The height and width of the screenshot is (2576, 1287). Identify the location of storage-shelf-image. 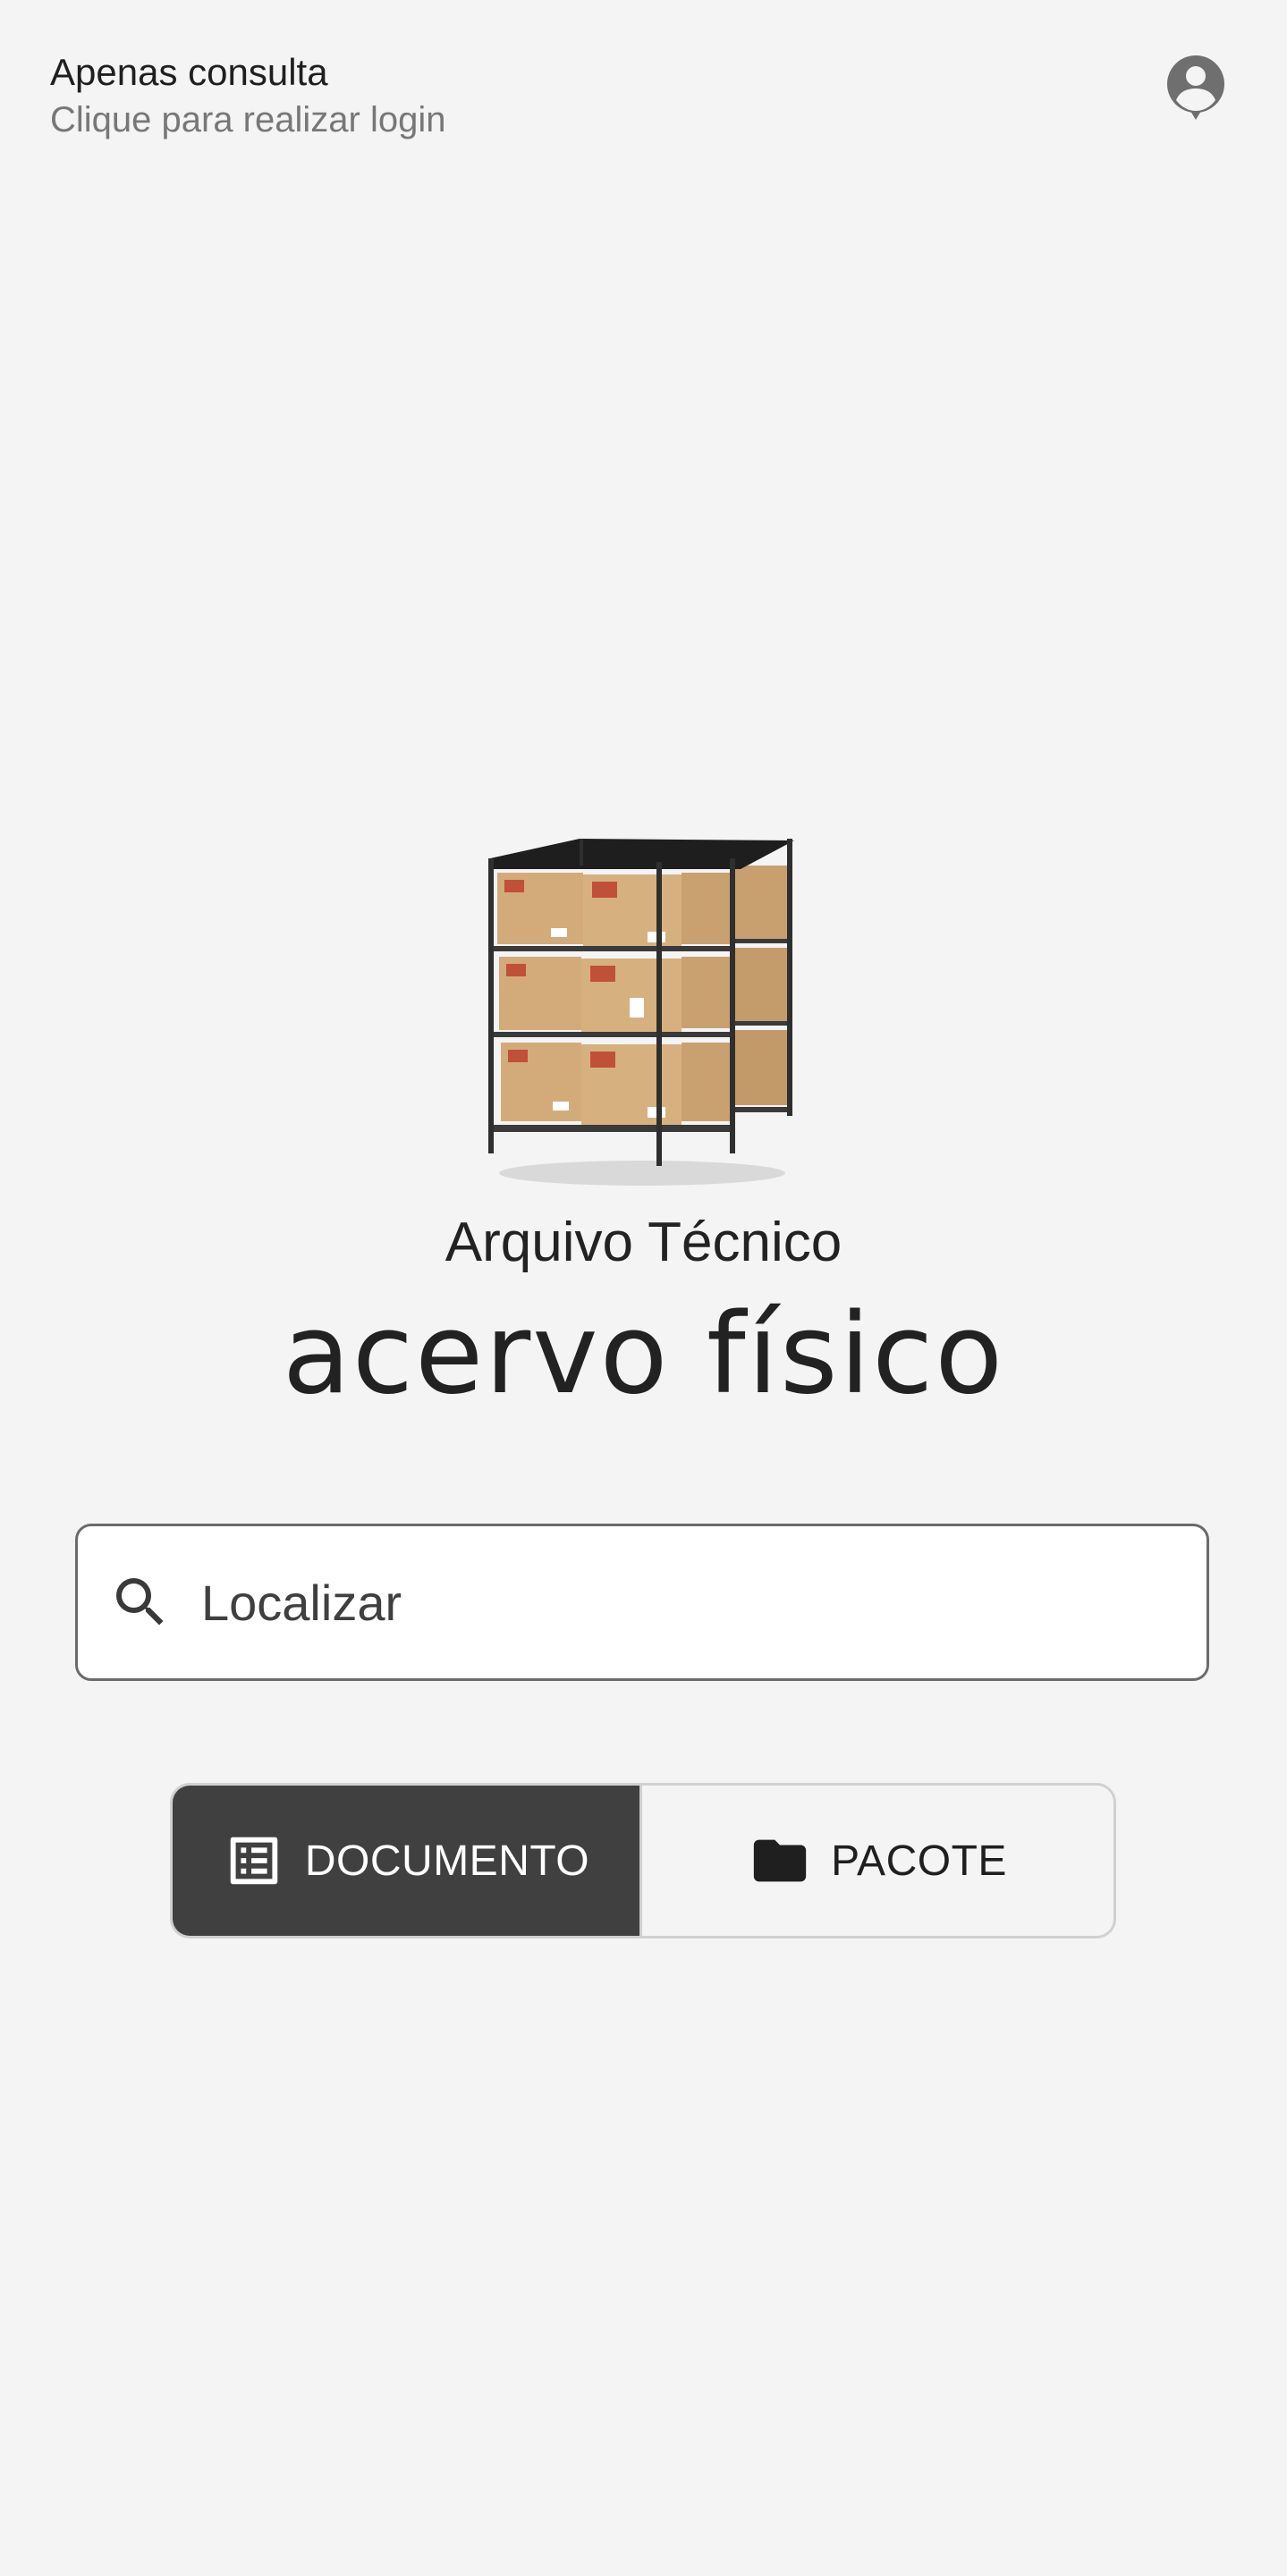
(642, 1006).